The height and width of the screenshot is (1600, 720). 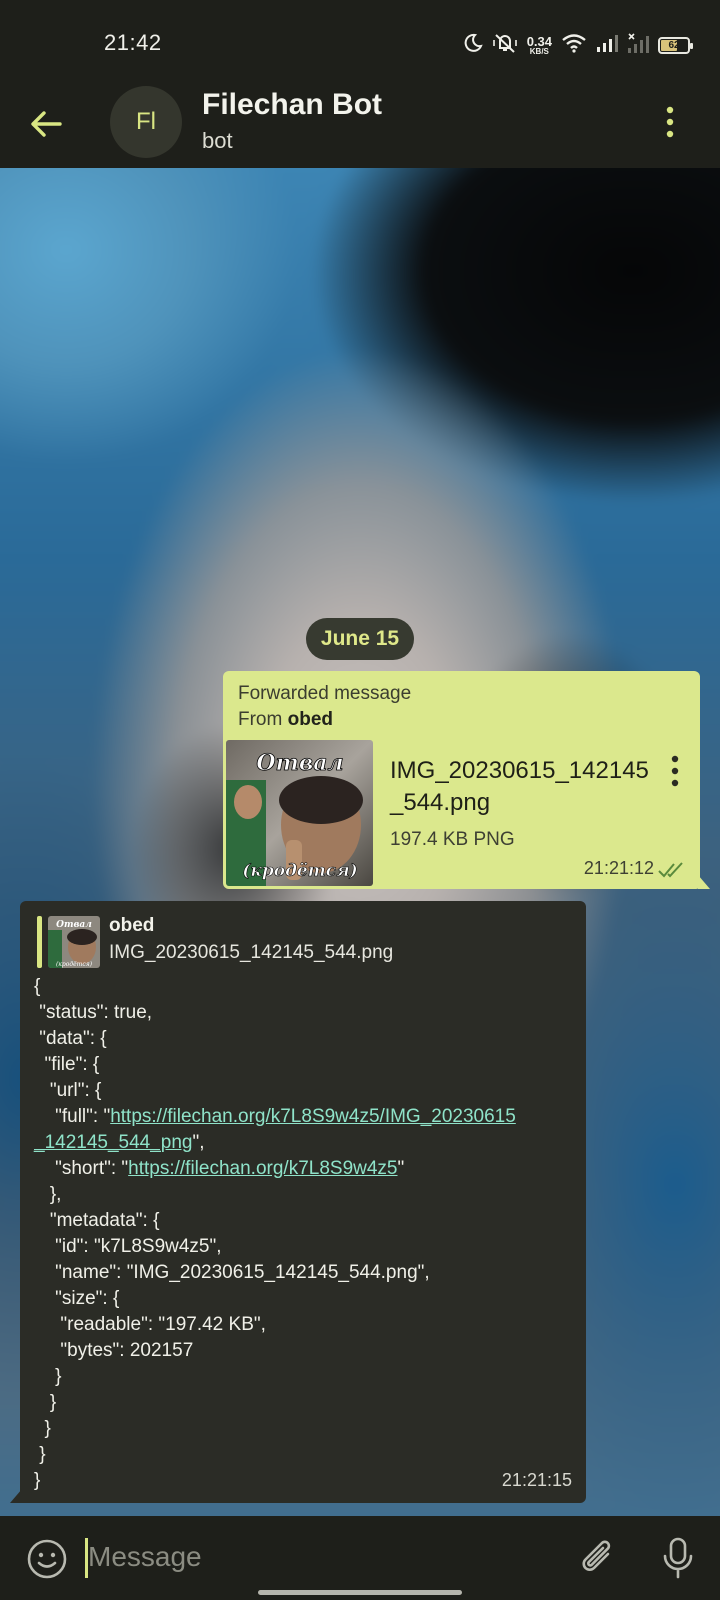 What do you see at coordinates (325, 693) in the screenshot?
I see `forwarded-label: Forwarded message` at bounding box center [325, 693].